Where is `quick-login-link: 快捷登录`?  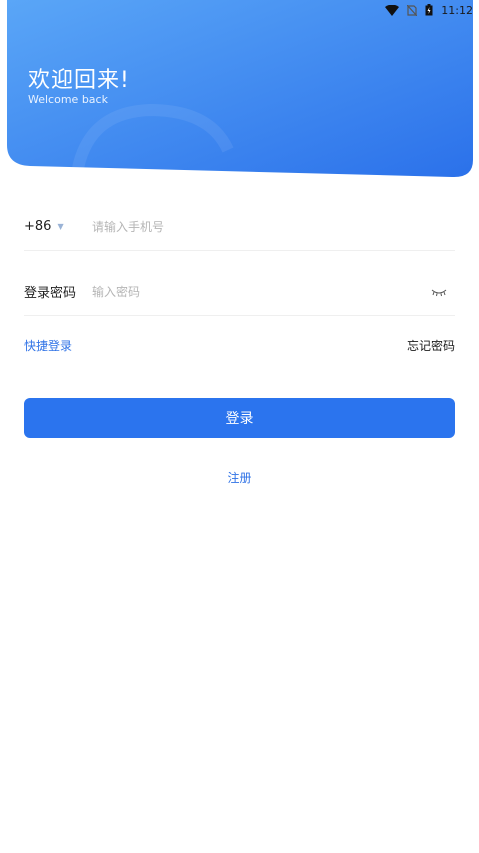
quick-login-link: 快捷登录 is located at coordinates (48, 345).